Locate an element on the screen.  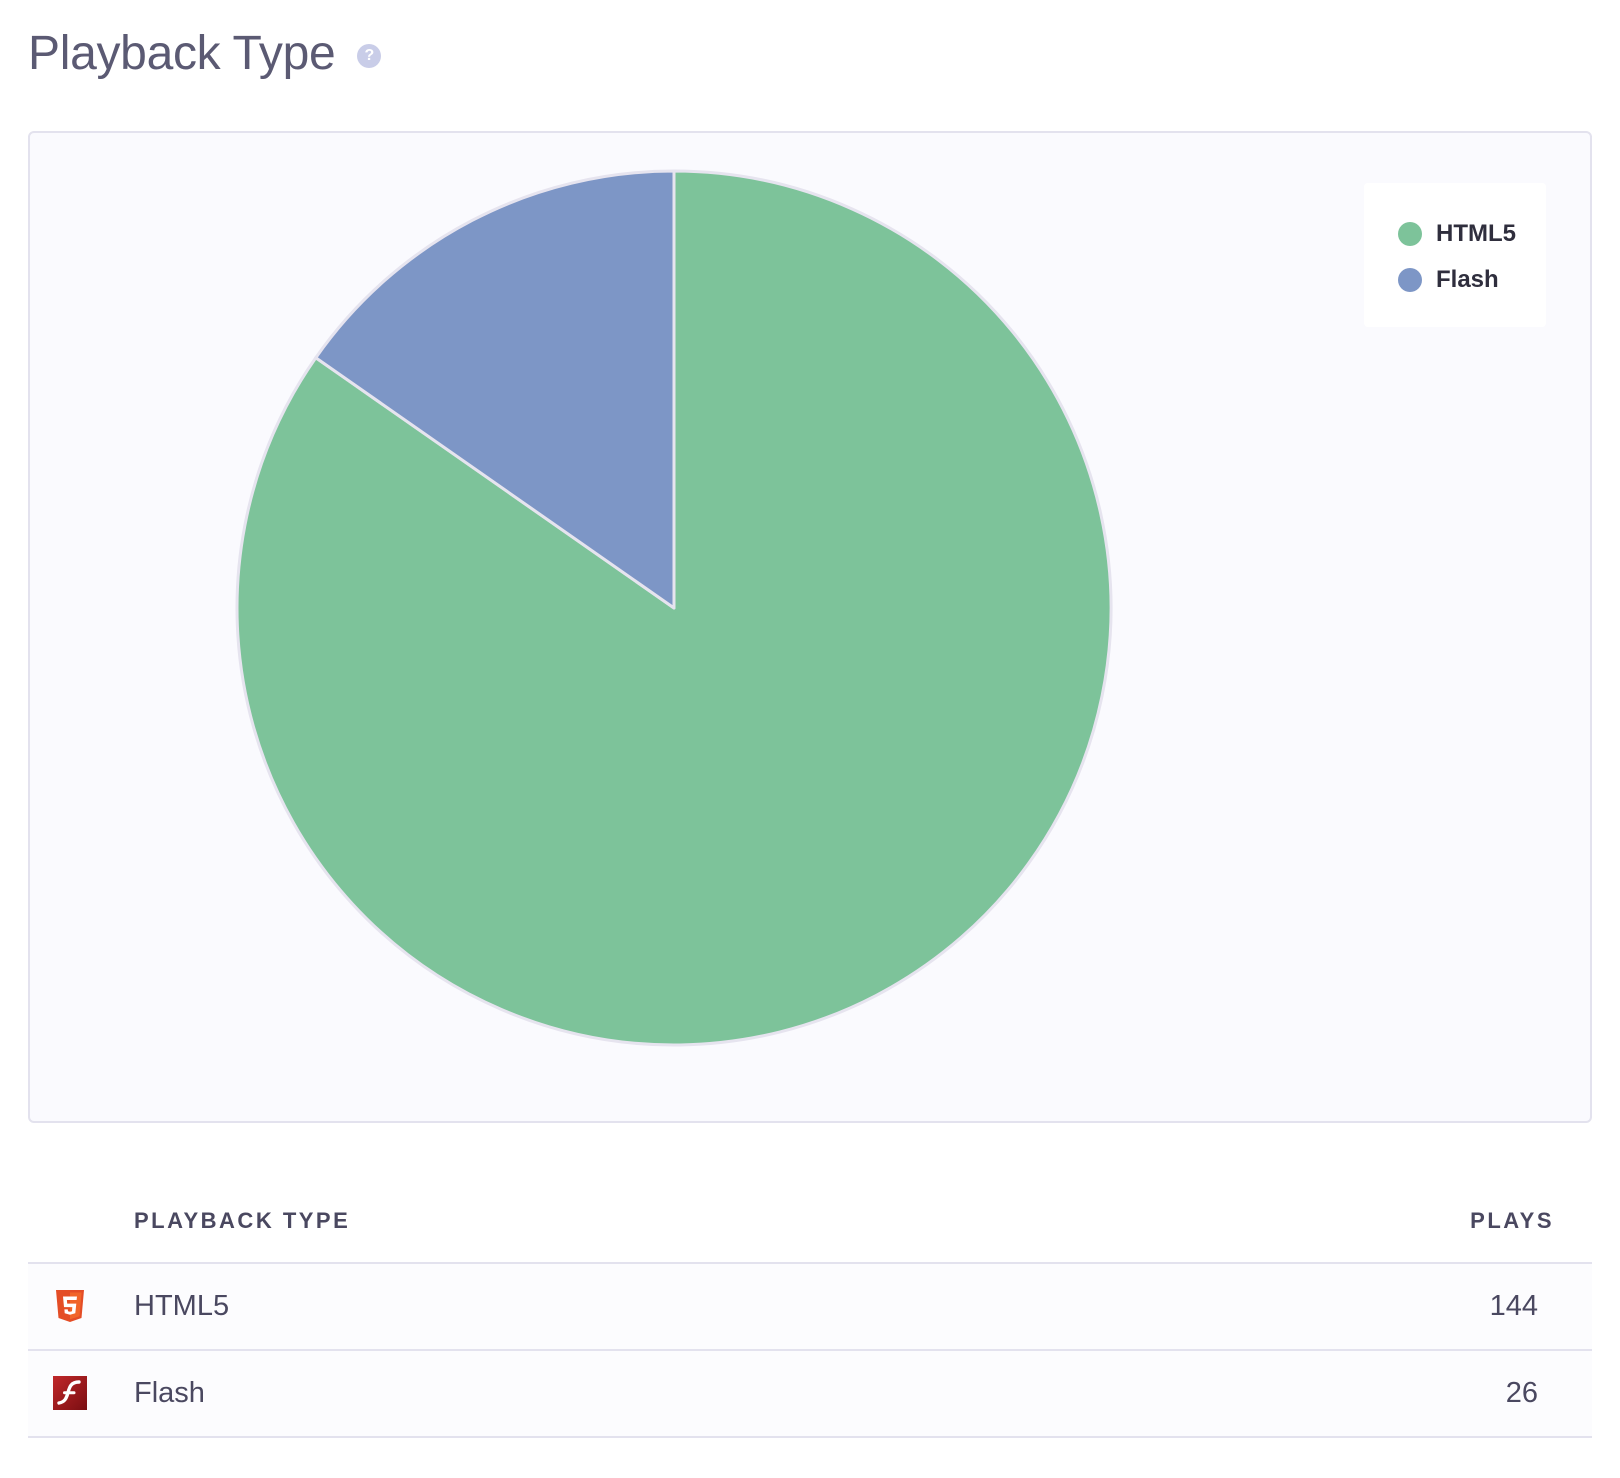
legend-label-html5: HTML5 is located at coordinates (1476, 233).